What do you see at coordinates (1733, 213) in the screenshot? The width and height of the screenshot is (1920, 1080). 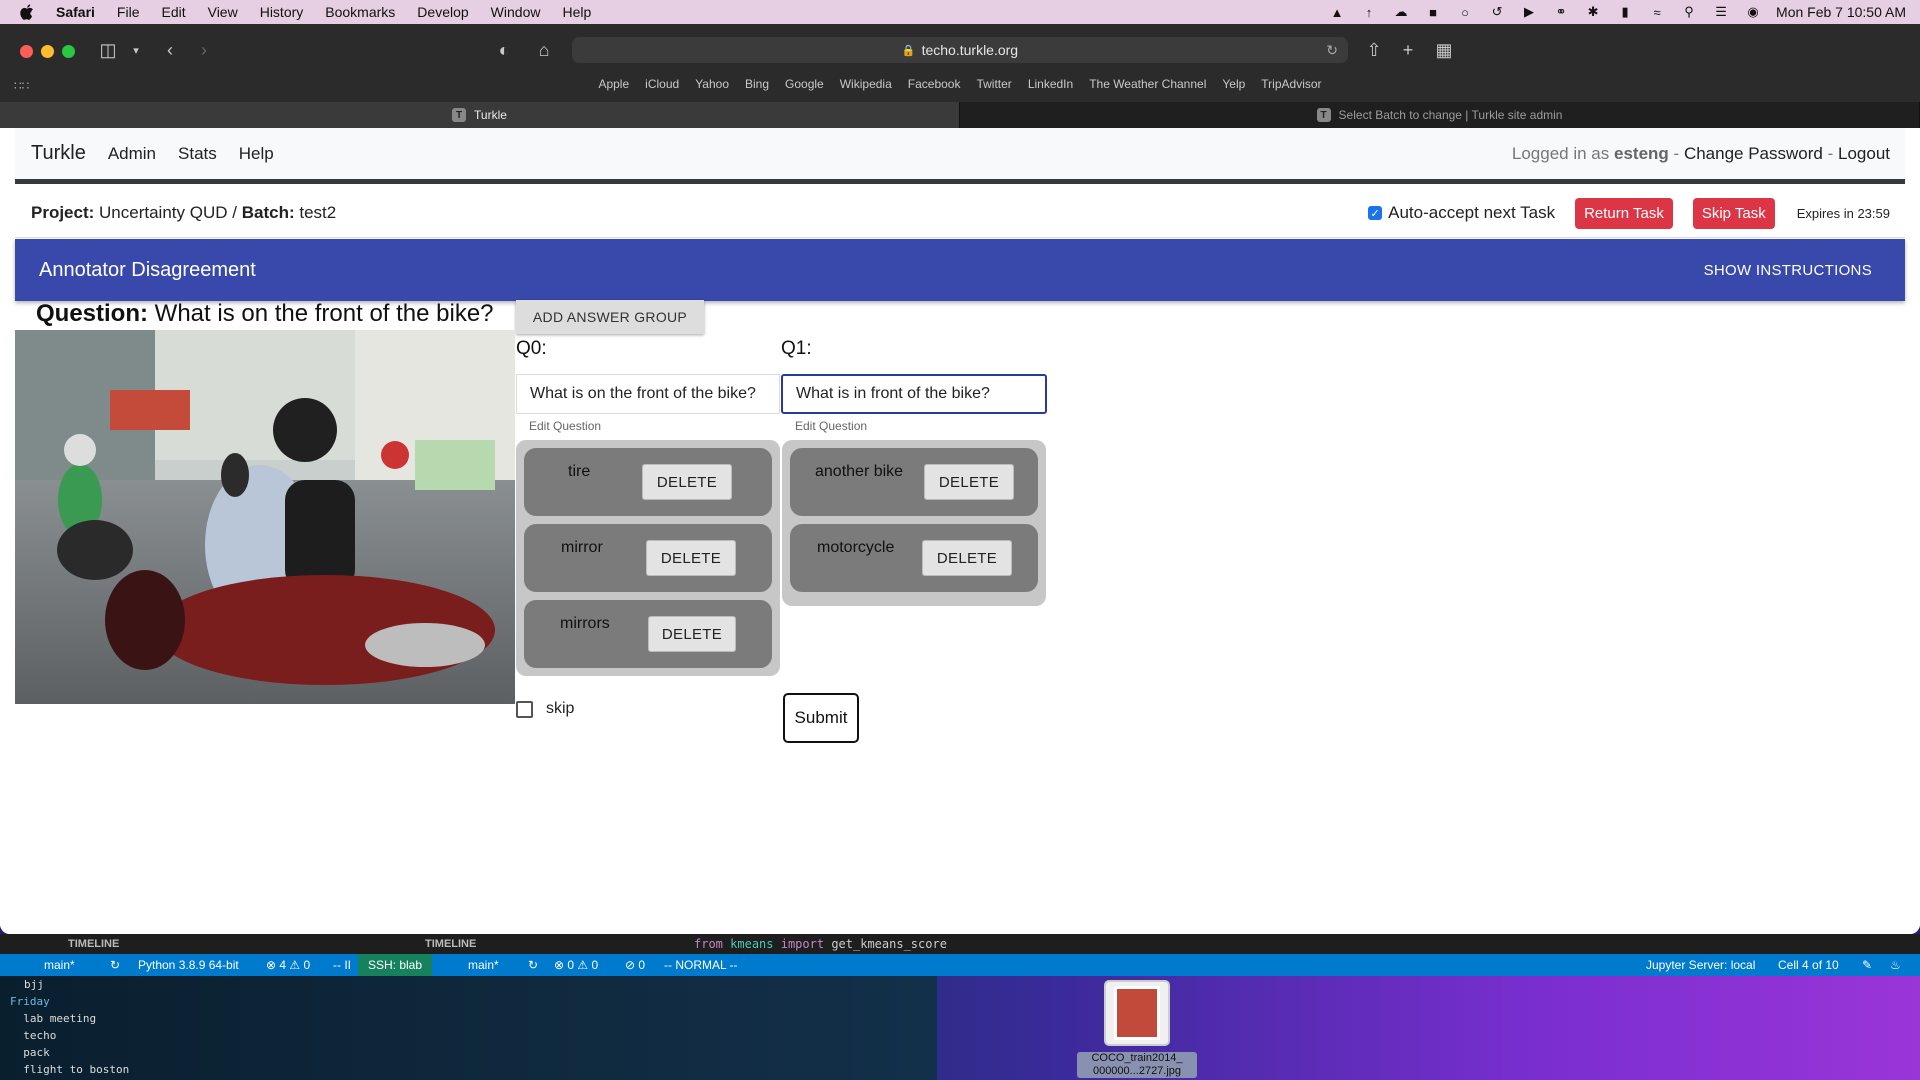 I see `skip-task-button: Skip Task` at bounding box center [1733, 213].